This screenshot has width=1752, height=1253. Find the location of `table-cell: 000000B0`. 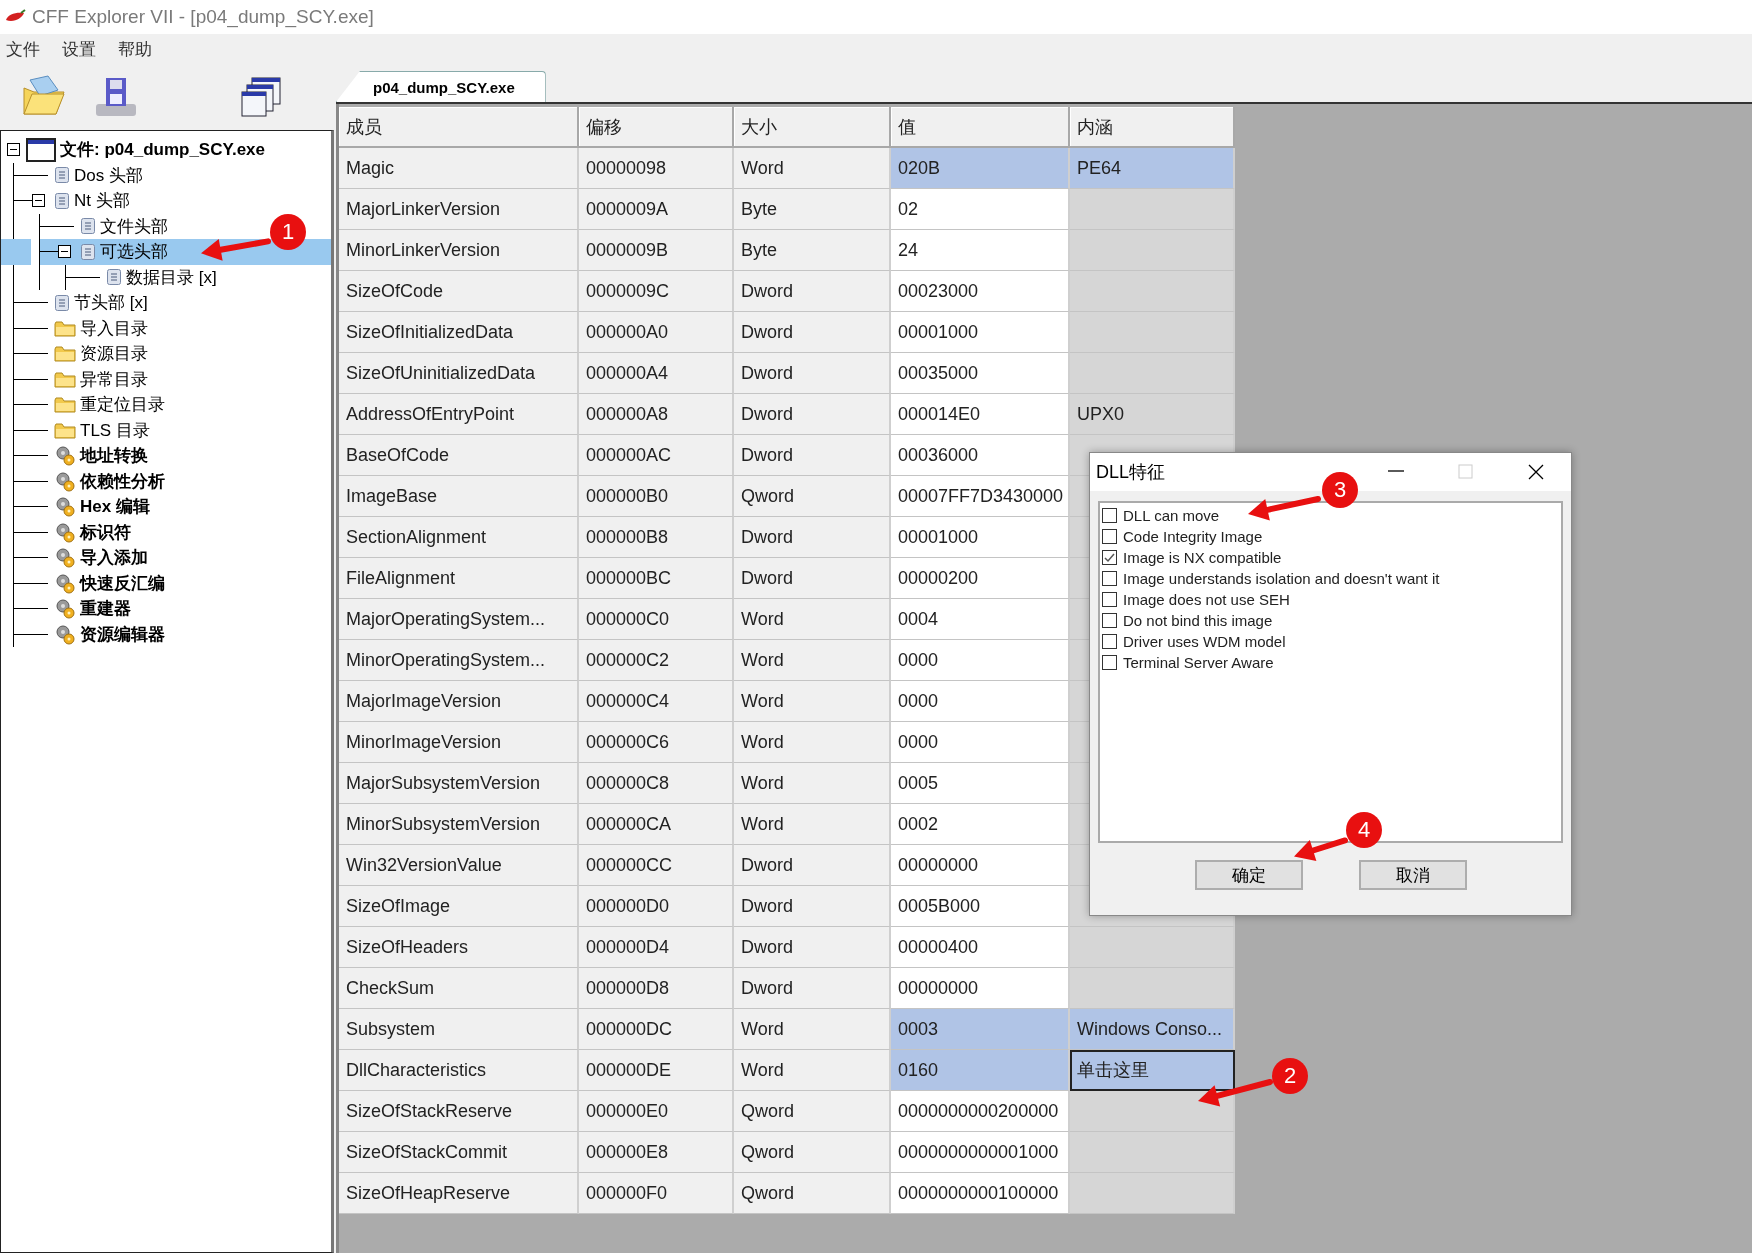

table-cell: 000000B0 is located at coordinates (656, 496).